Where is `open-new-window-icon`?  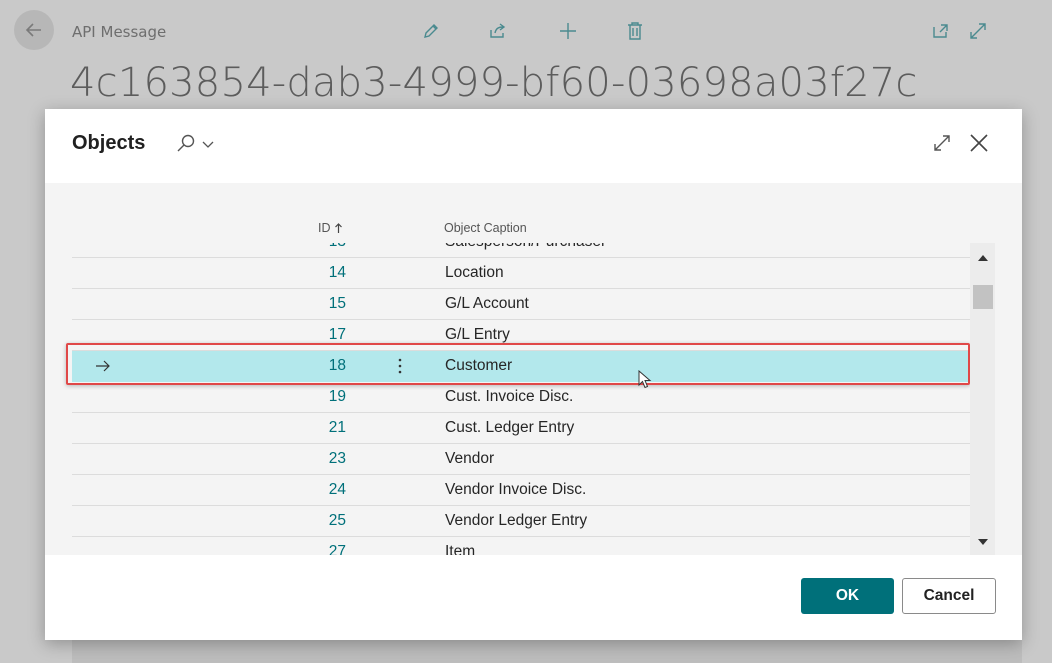 open-new-window-icon is located at coordinates (940, 31).